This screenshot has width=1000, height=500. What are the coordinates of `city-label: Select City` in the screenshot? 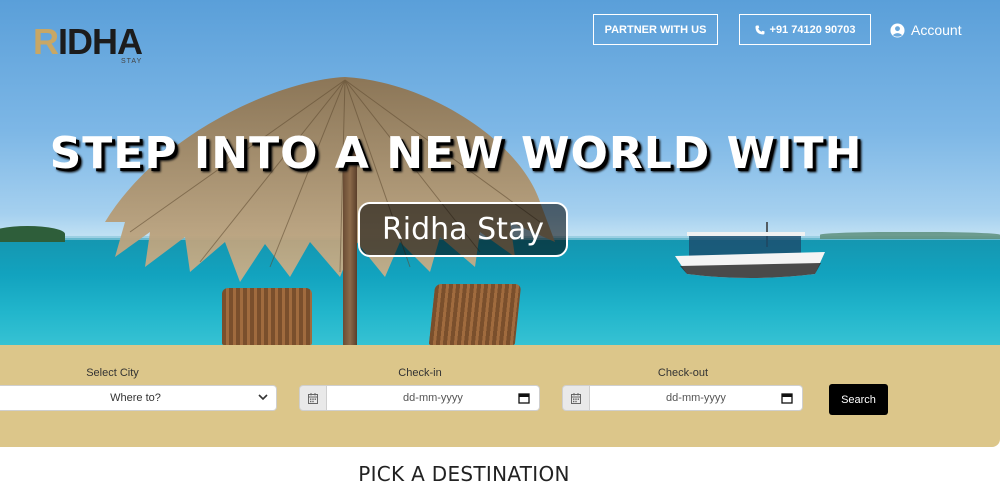 It's located at (112, 373).